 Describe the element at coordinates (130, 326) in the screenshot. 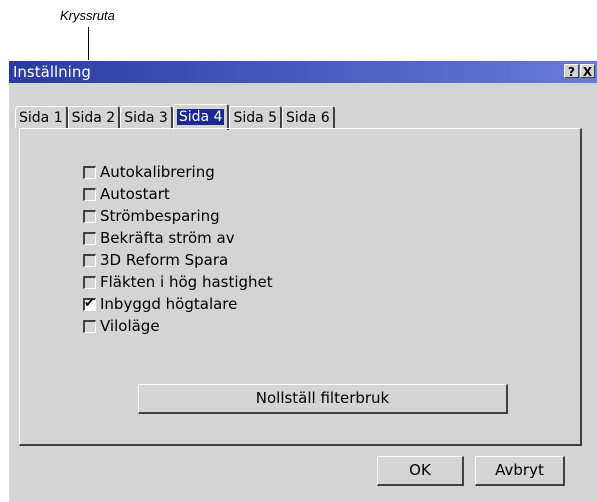

I see `option-label: Viloläge` at that location.